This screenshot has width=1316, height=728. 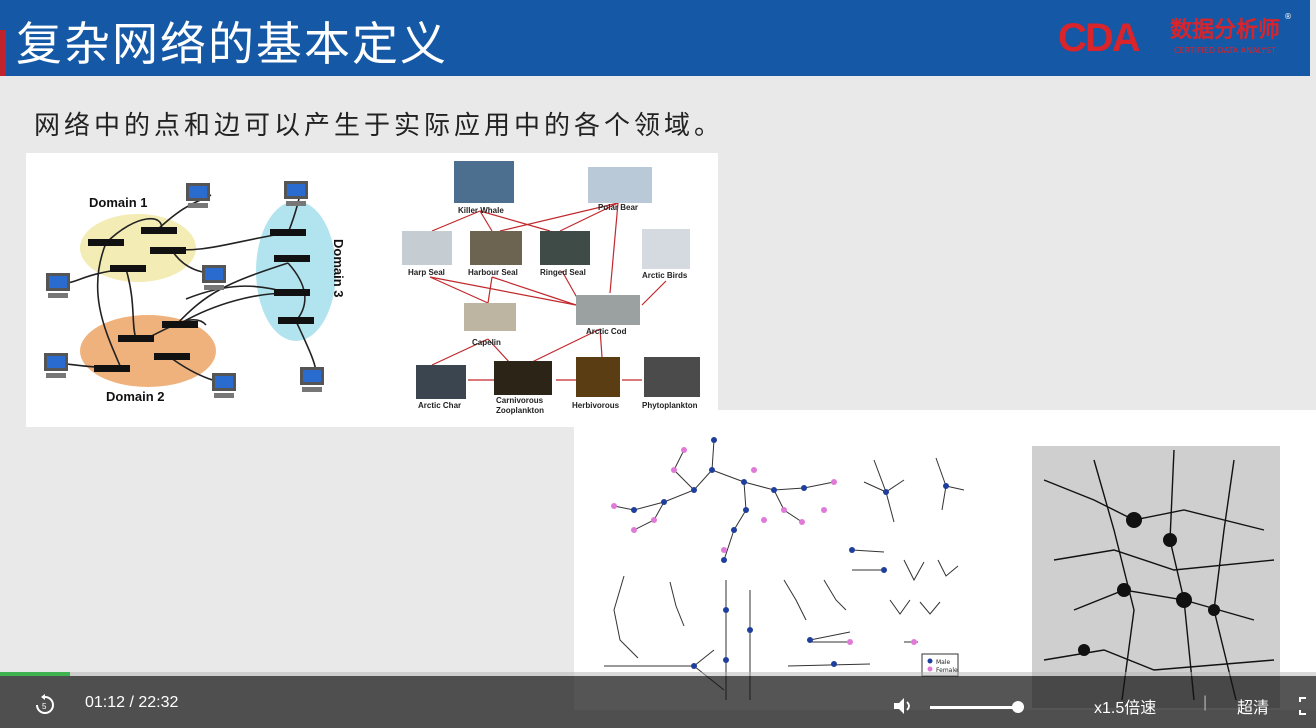 What do you see at coordinates (1099, 38) in the screenshot?
I see `logo-cda-text: CDA` at bounding box center [1099, 38].